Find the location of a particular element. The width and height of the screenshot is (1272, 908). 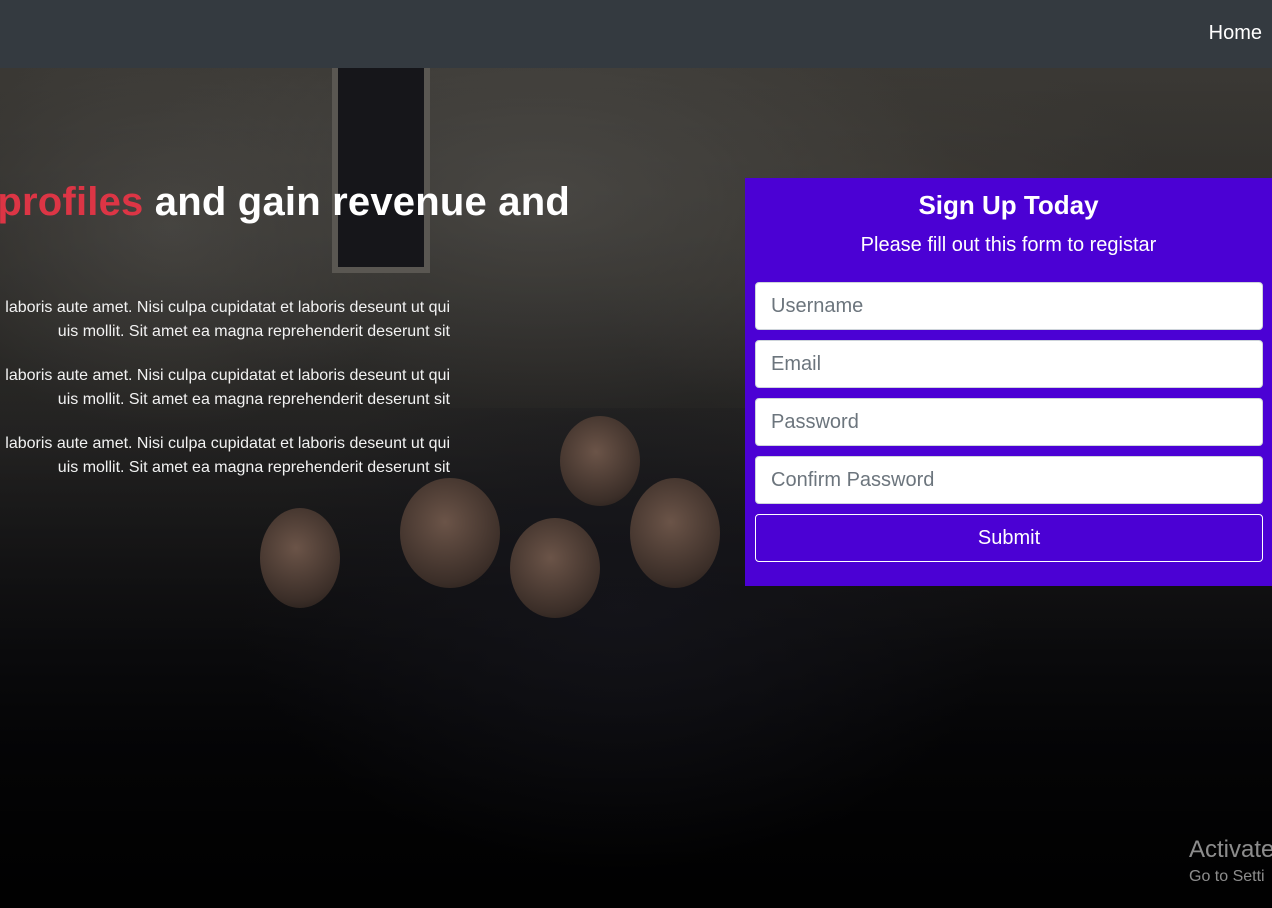

activate-line1: Activate is located at coordinates (1230, 849).